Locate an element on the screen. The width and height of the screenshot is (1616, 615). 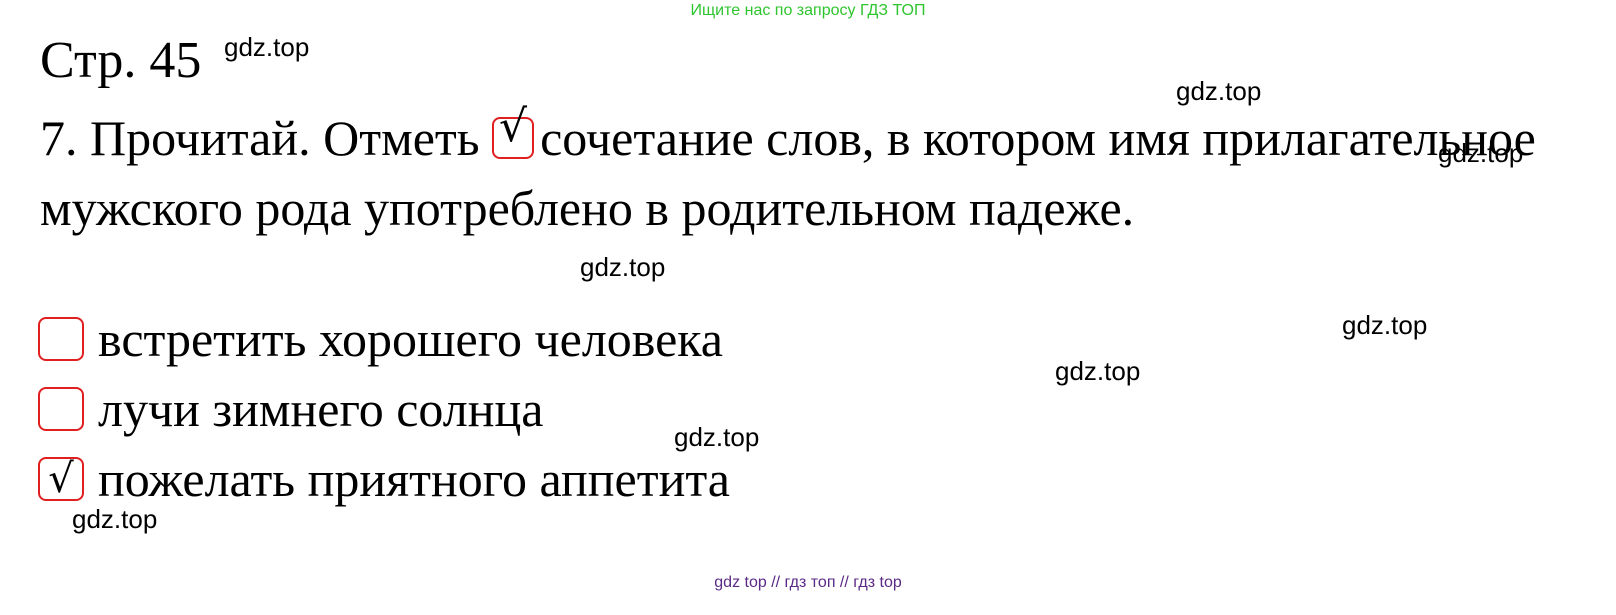
footer: gdz top // гдз топ // гдз top is located at coordinates (808, 582).